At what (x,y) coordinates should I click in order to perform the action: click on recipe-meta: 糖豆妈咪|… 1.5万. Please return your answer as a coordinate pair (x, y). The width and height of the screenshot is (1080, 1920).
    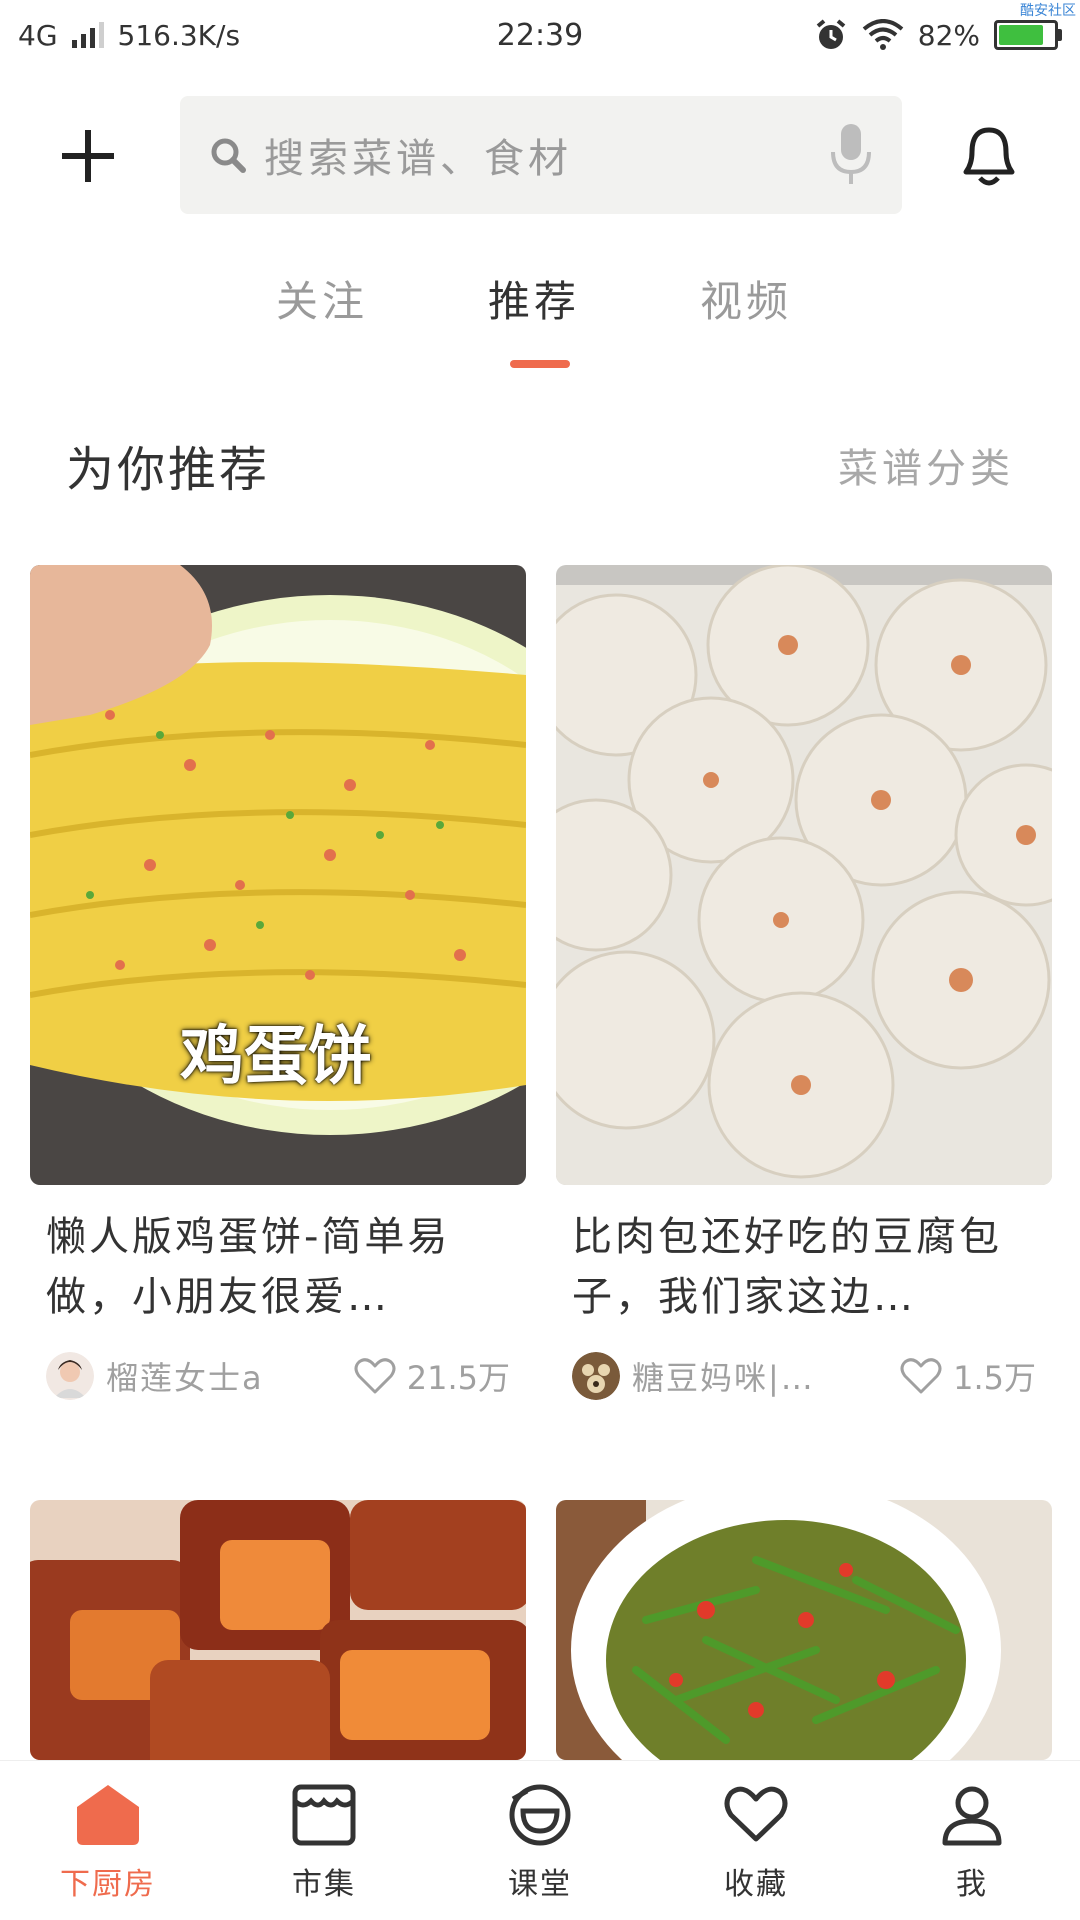
    Looking at the image, I should click on (804, 1376).